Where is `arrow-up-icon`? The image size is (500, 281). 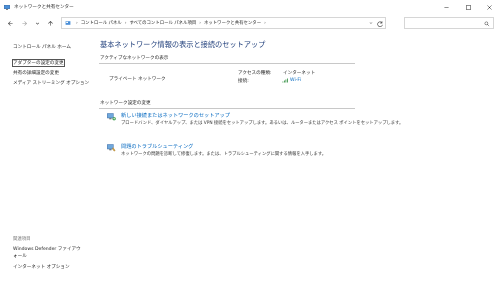 arrow-up-icon is located at coordinates (50, 23).